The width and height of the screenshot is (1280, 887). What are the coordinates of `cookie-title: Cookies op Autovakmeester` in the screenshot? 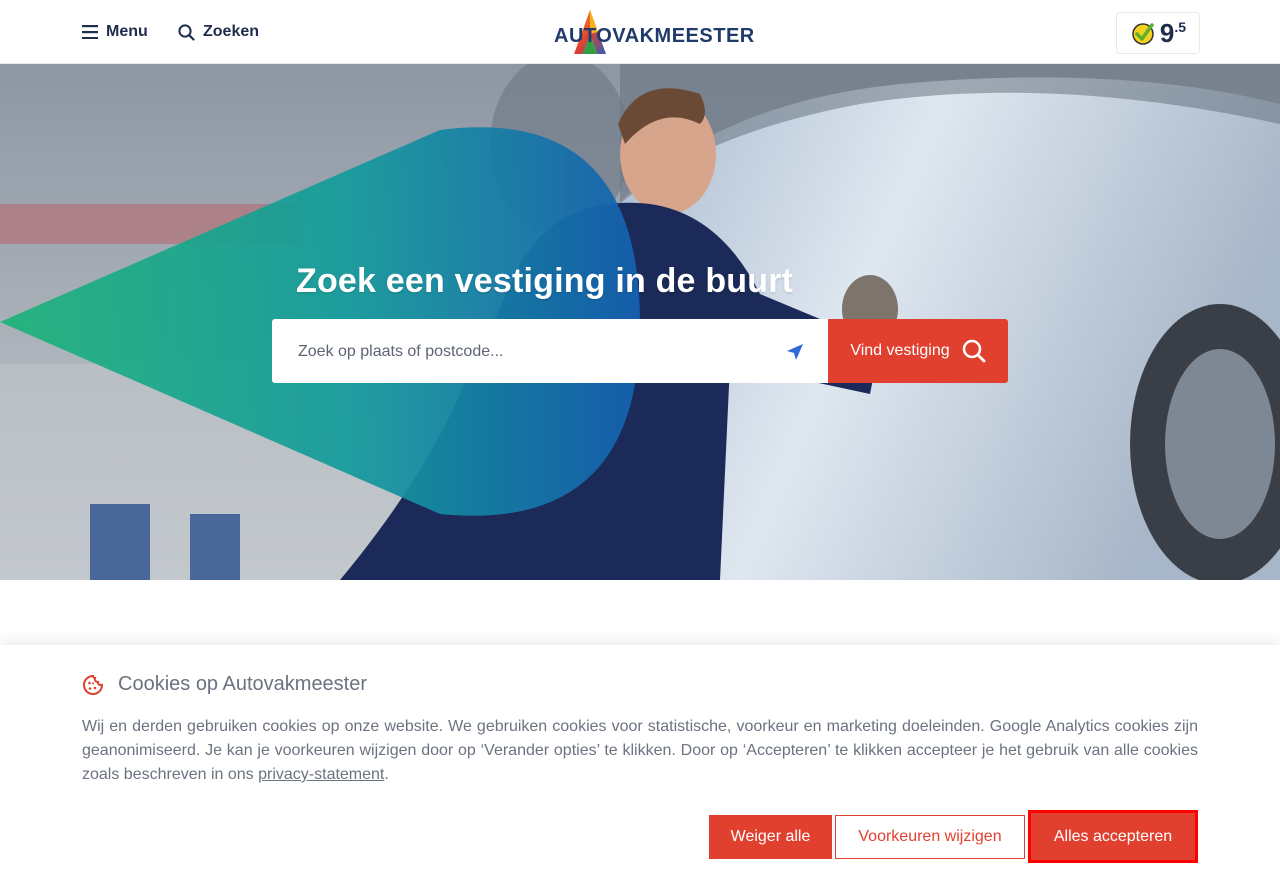 It's located at (243, 684).